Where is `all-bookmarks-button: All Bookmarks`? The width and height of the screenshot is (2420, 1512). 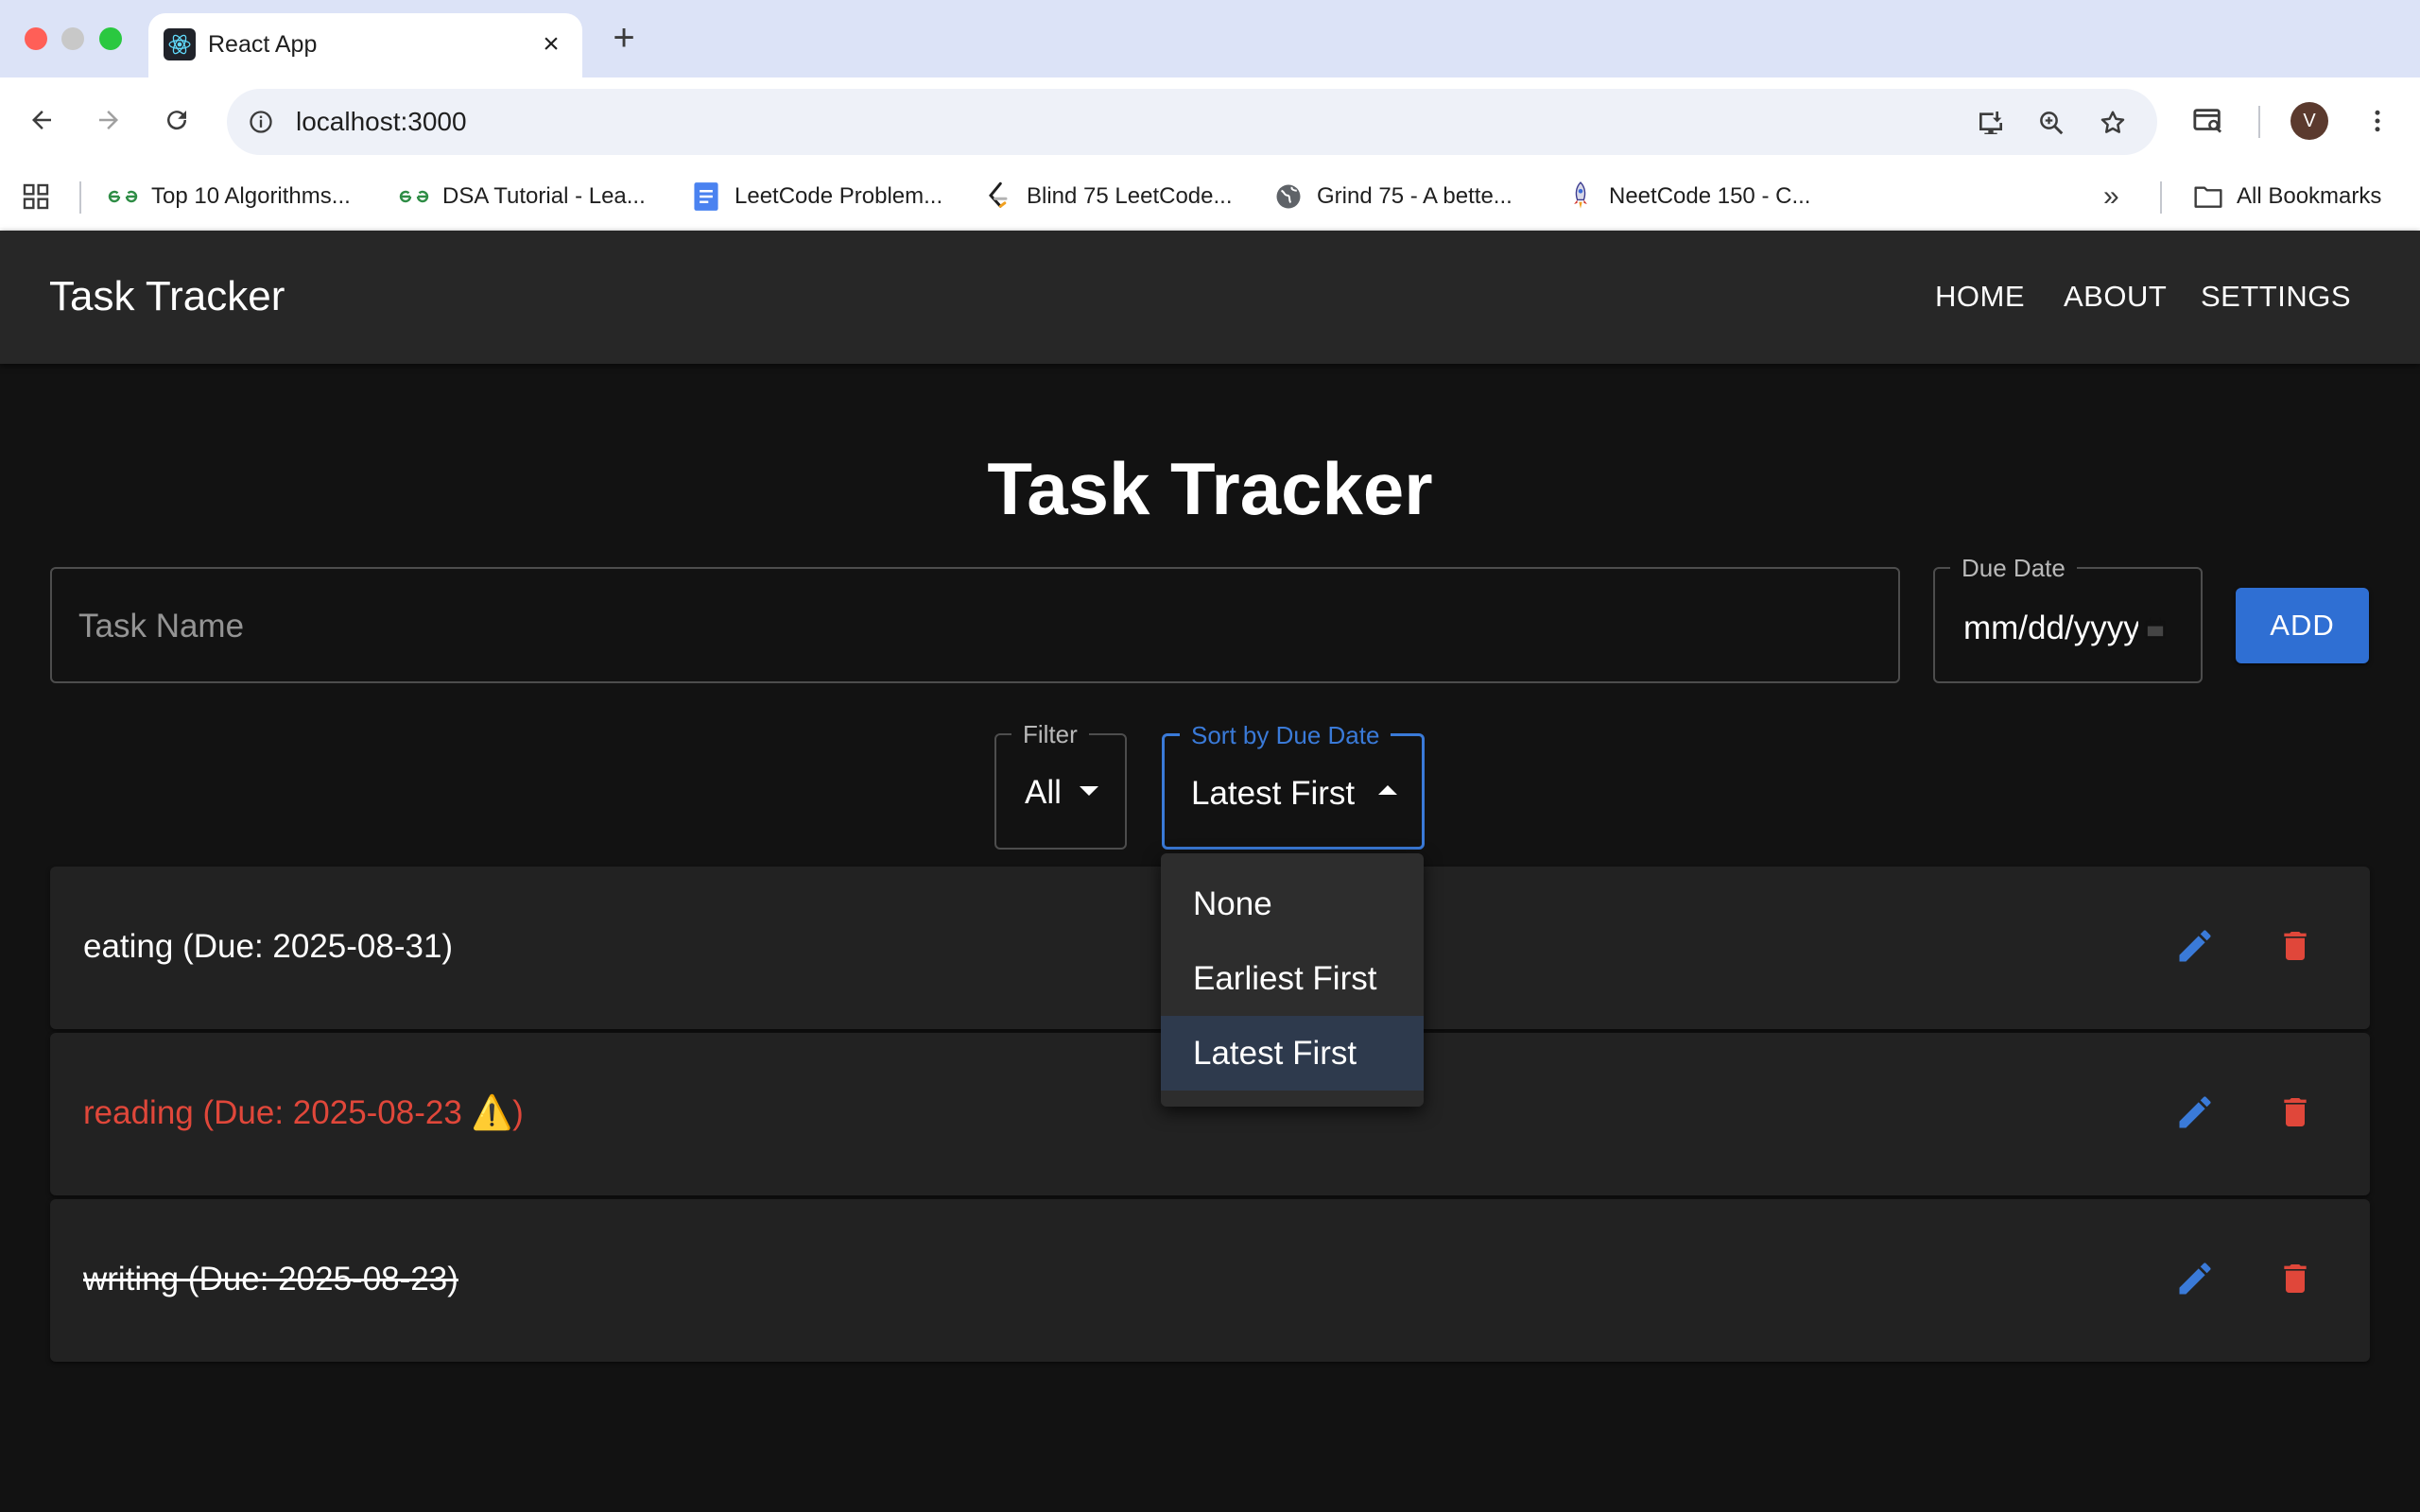
all-bookmarks-button: All Bookmarks is located at coordinates (2287, 196).